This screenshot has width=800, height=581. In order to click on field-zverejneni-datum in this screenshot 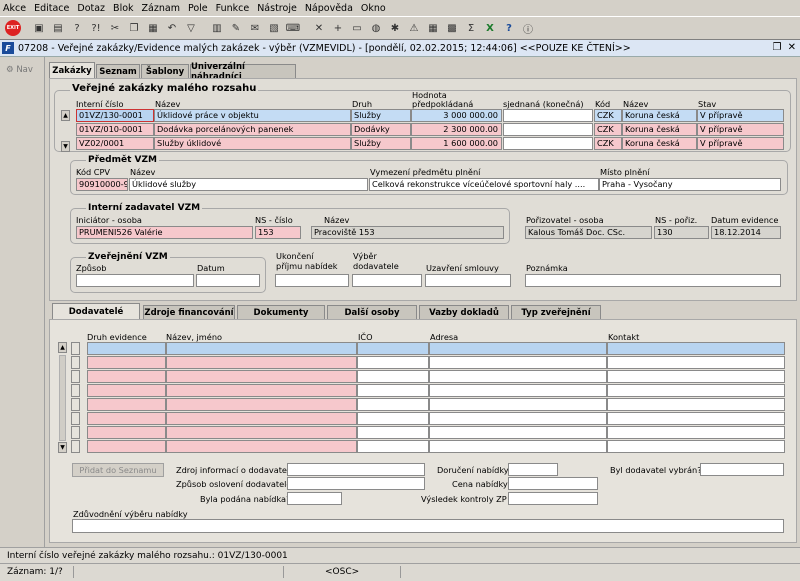, I will do `click(228, 280)`.